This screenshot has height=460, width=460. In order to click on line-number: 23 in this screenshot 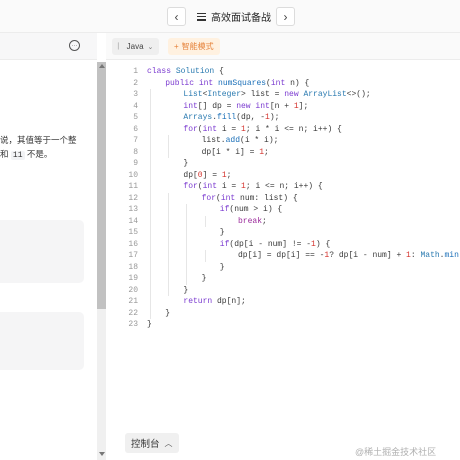, I will do `click(133, 324)`.